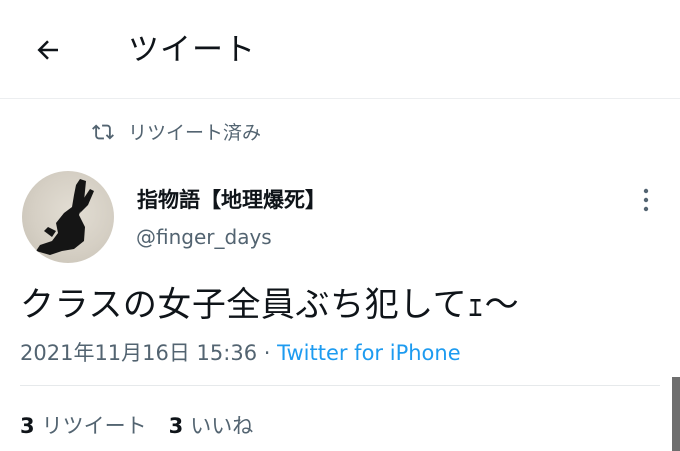 The height and width of the screenshot is (451, 680). I want to click on author-display-name: 指物語【地理爆死】, so click(231, 199).